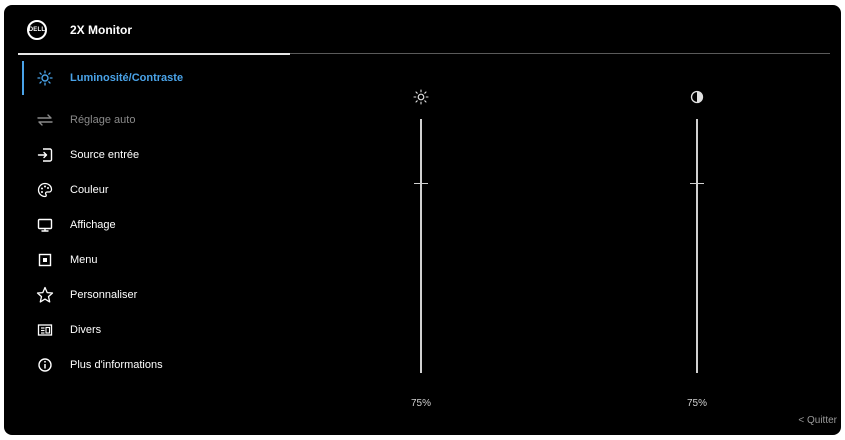 Image resolution: width=845 pixels, height=440 pixels. Describe the element at coordinates (45, 190) in the screenshot. I see `palette-icon` at that location.